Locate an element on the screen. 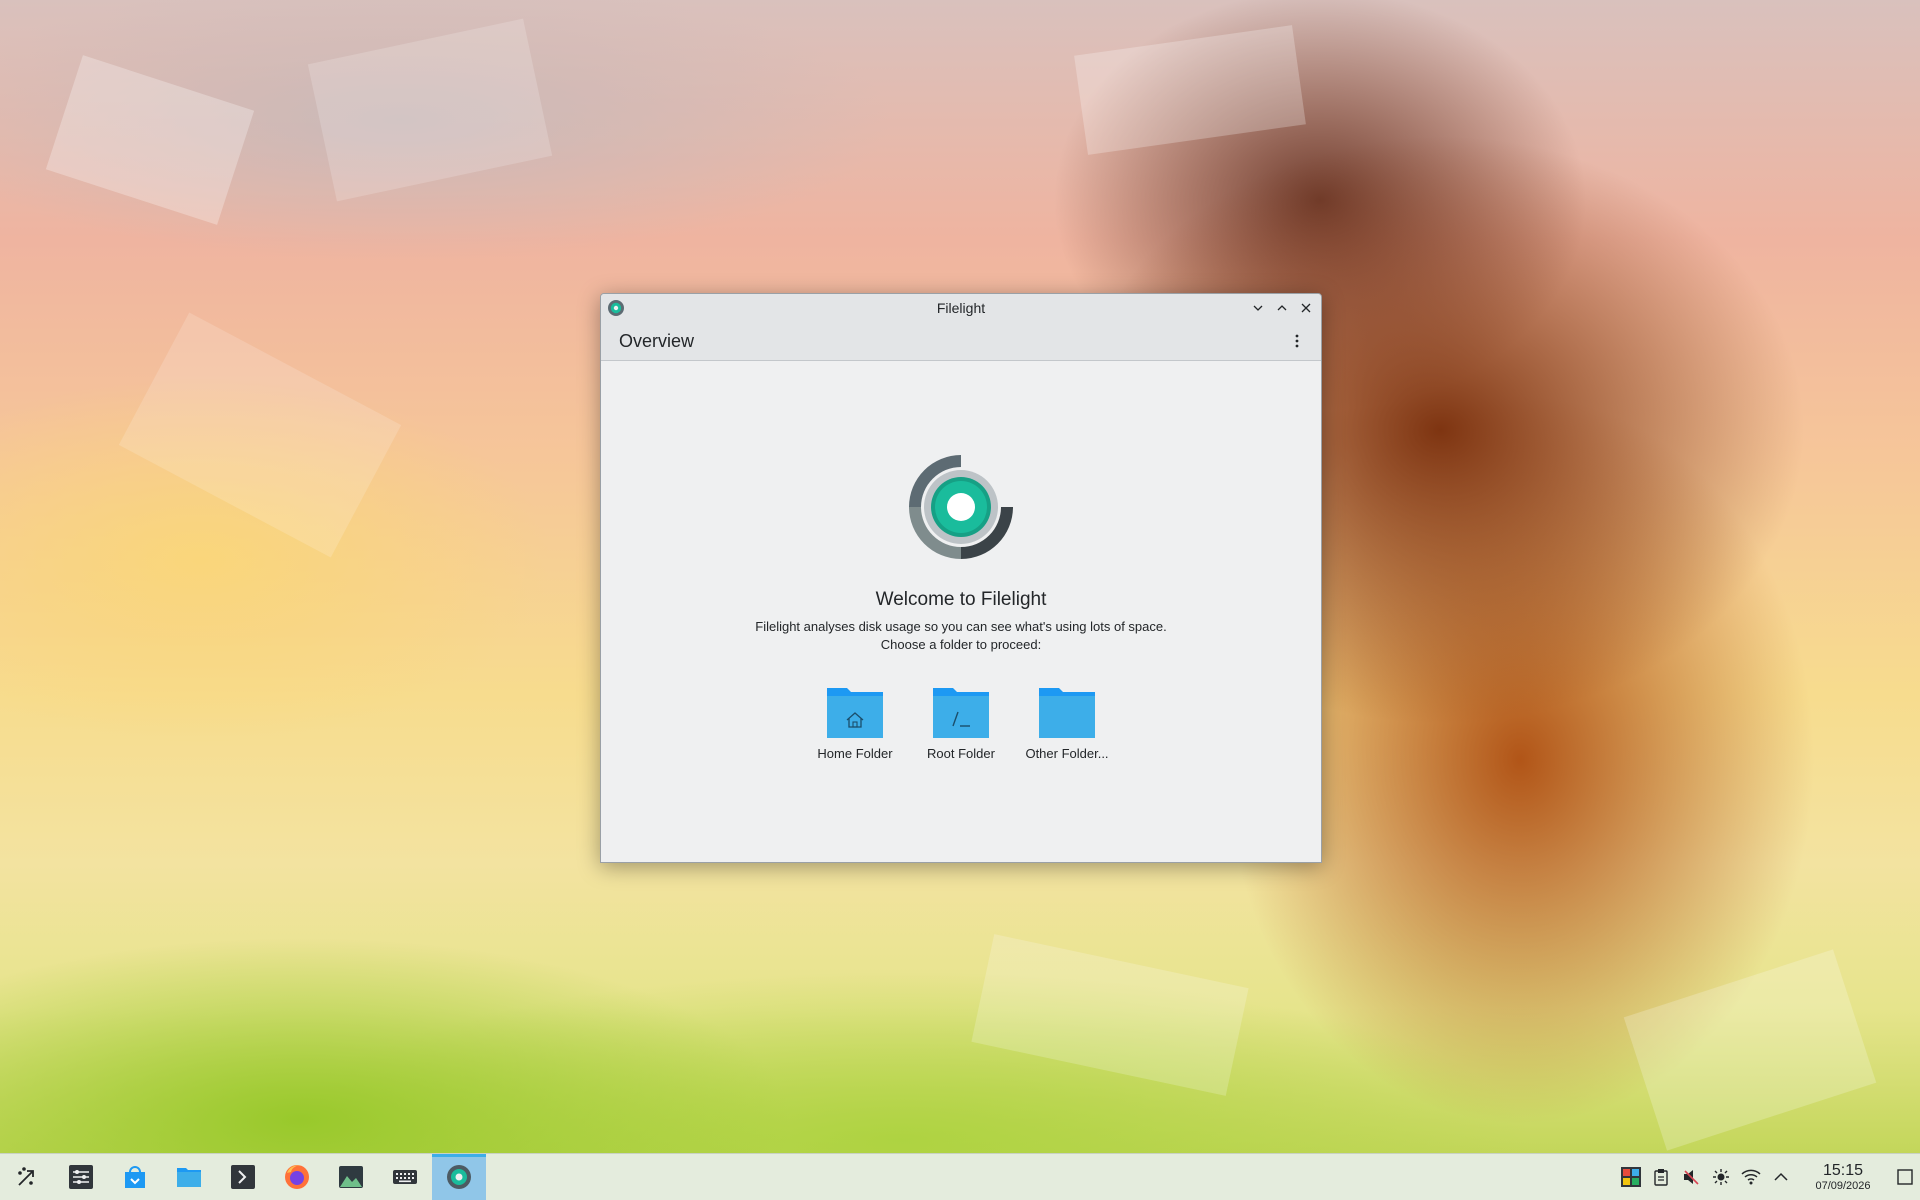 The image size is (1920, 1200). tray-color-picker is located at coordinates (1631, 1177).